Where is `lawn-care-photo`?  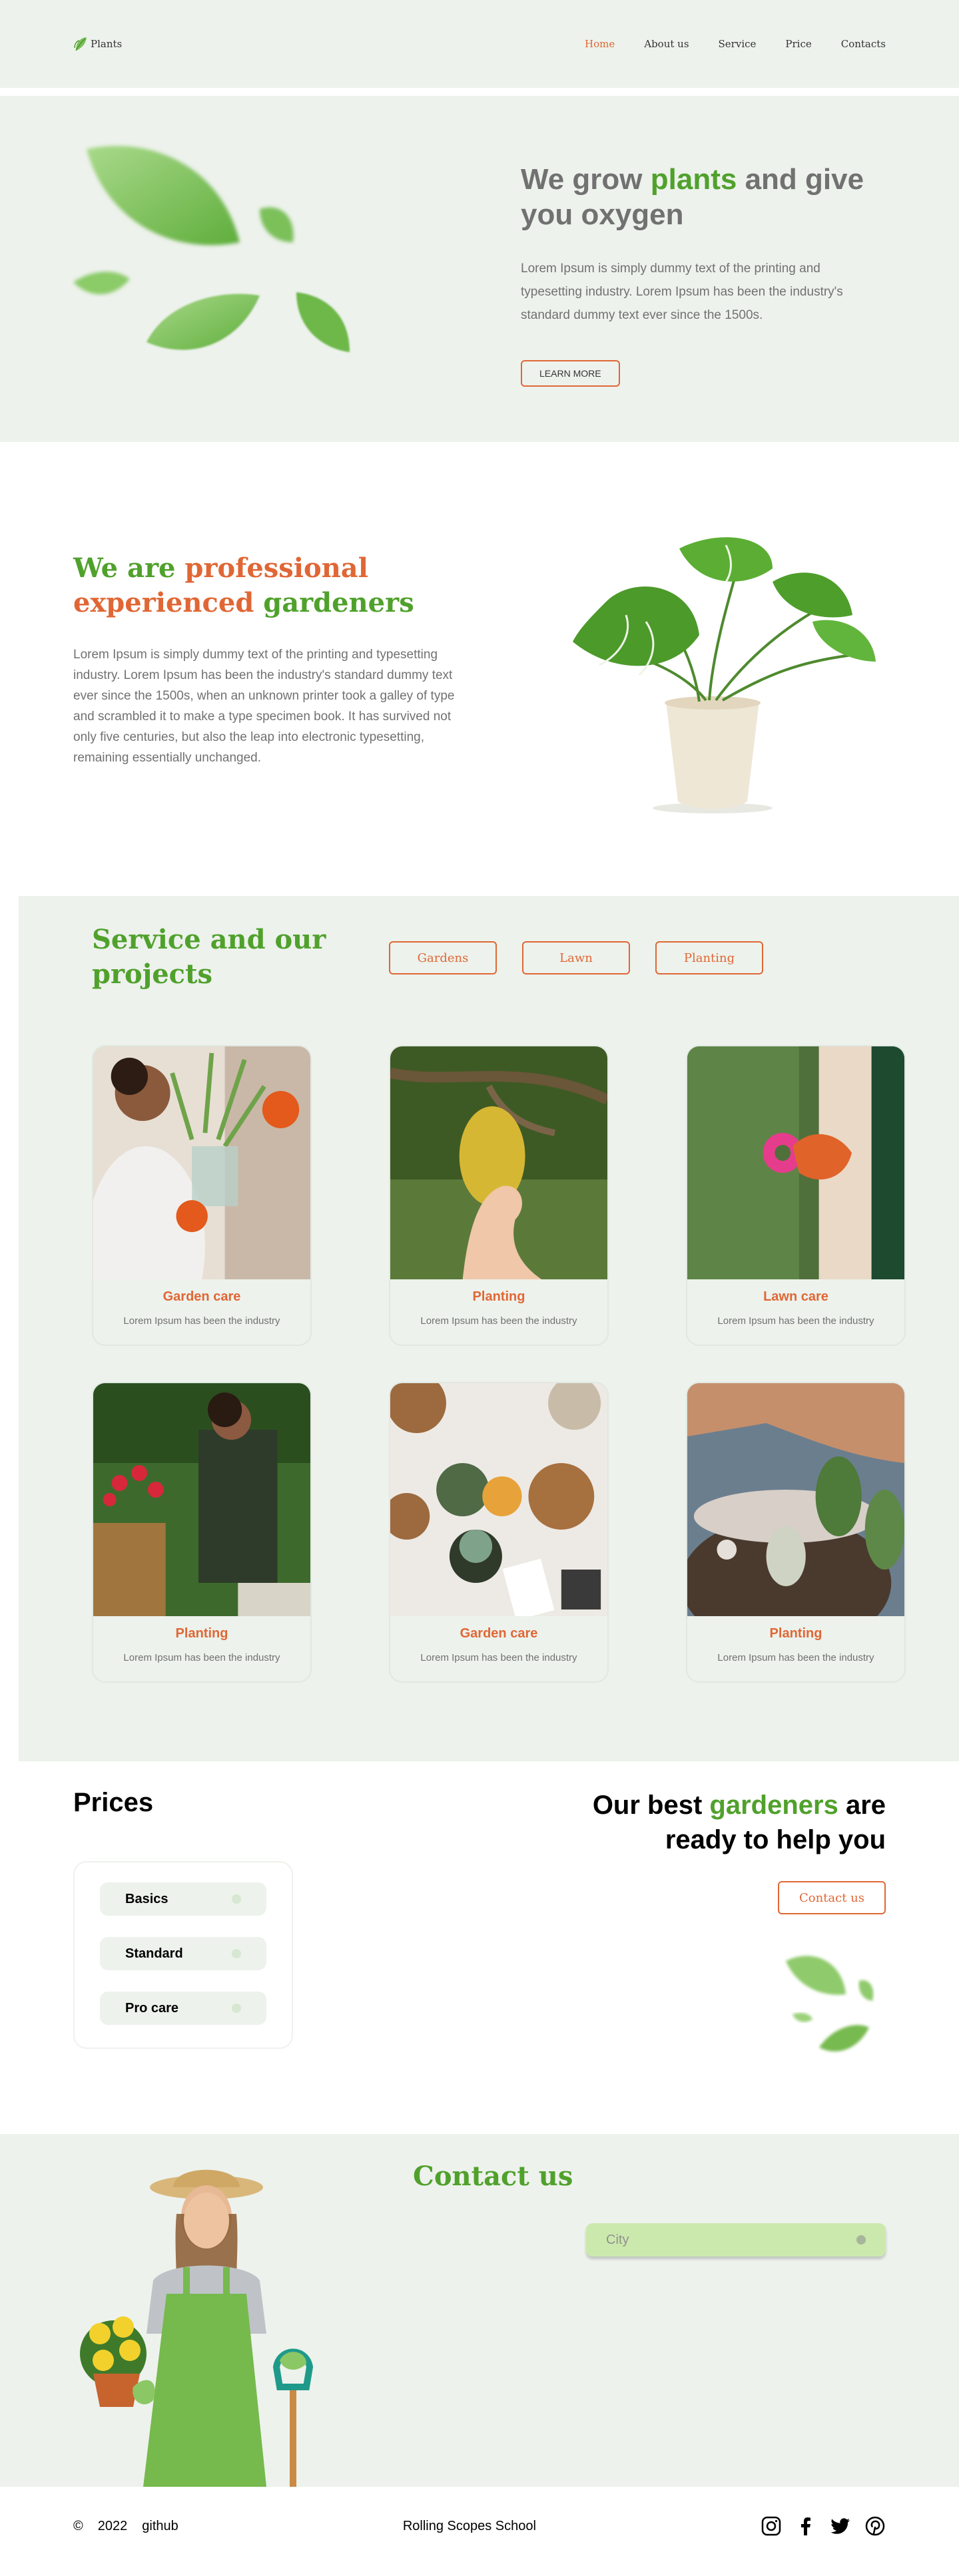 lawn-care-photo is located at coordinates (795, 1162).